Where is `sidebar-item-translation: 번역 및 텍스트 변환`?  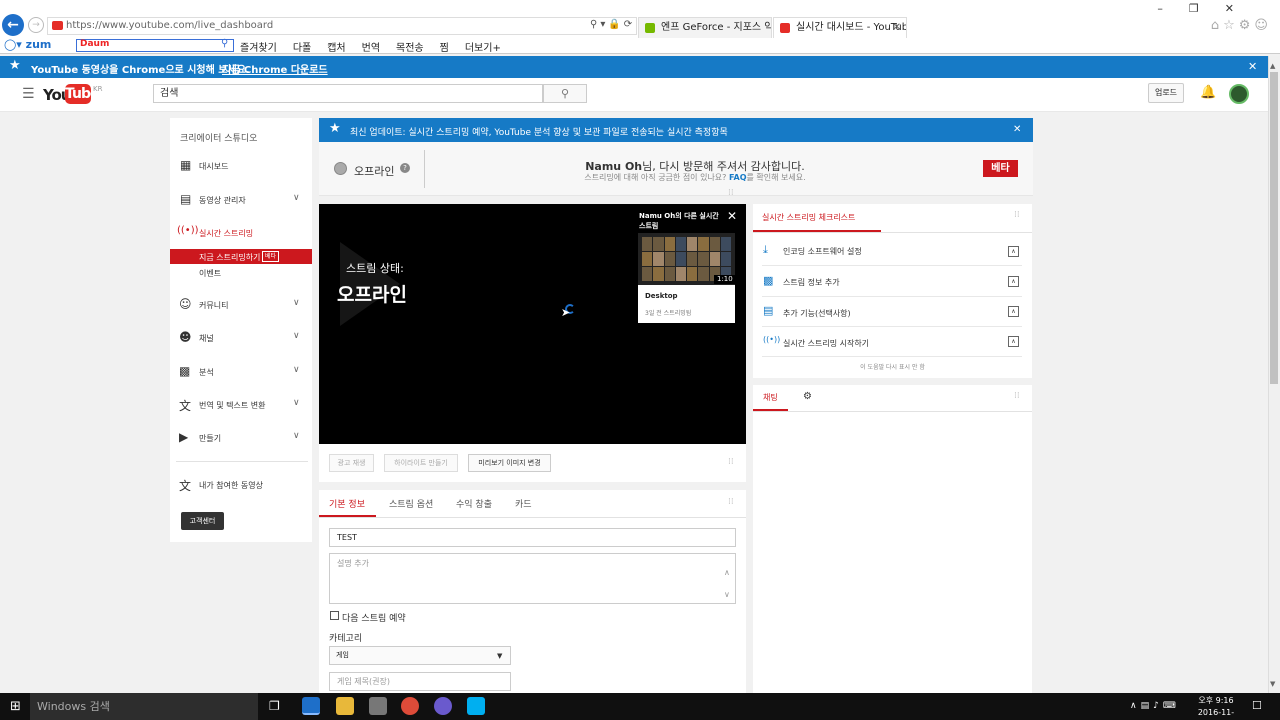 sidebar-item-translation: 번역 및 텍스트 변환 is located at coordinates (232, 405).